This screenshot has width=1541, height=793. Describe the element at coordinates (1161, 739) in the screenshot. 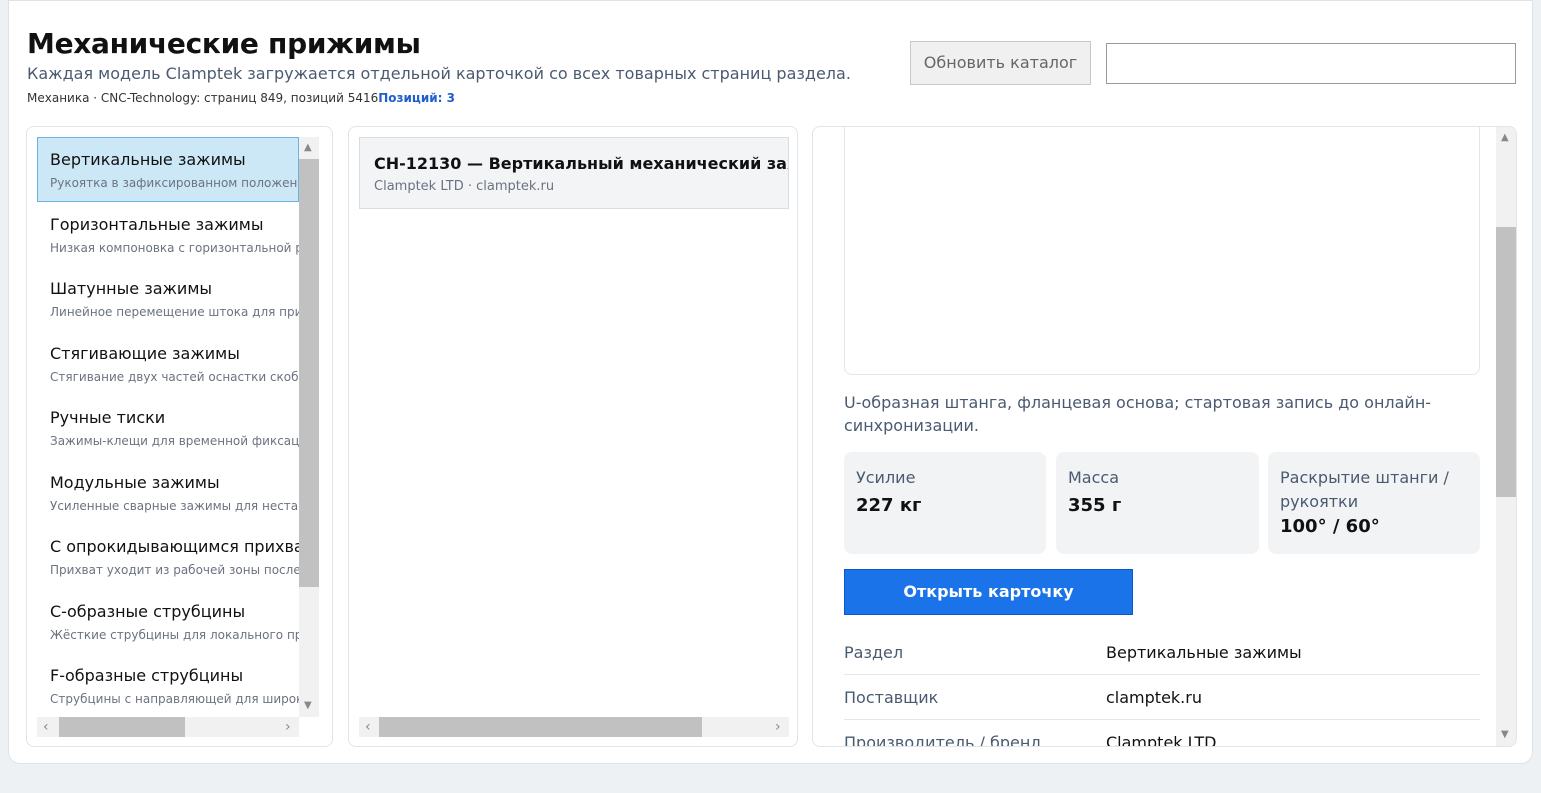

I see `row-value: Clamptek LTD` at that location.